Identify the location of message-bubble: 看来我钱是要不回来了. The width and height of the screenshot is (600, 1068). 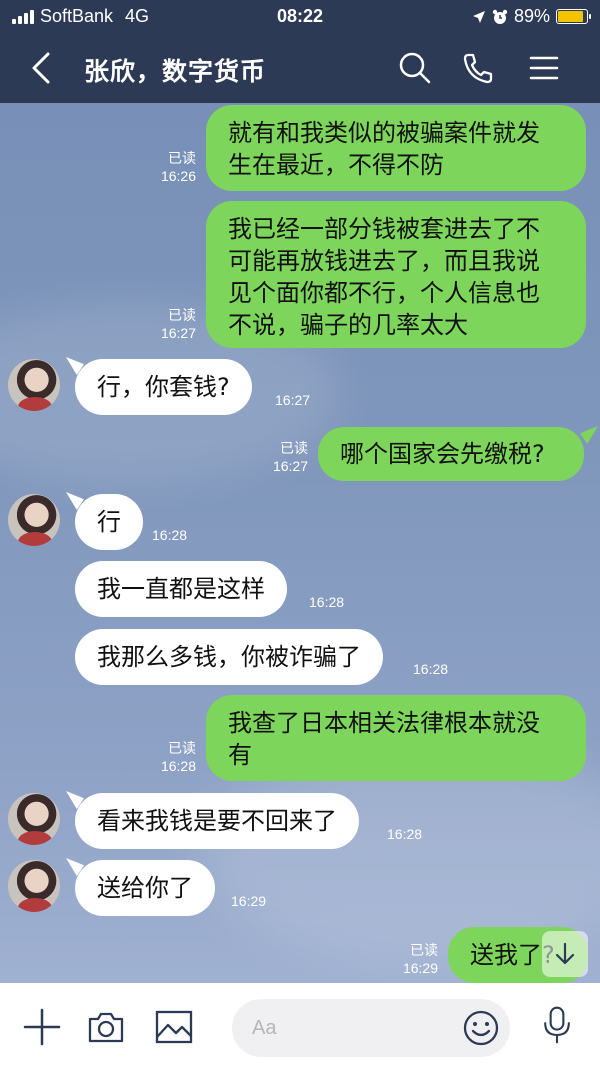
(217, 821).